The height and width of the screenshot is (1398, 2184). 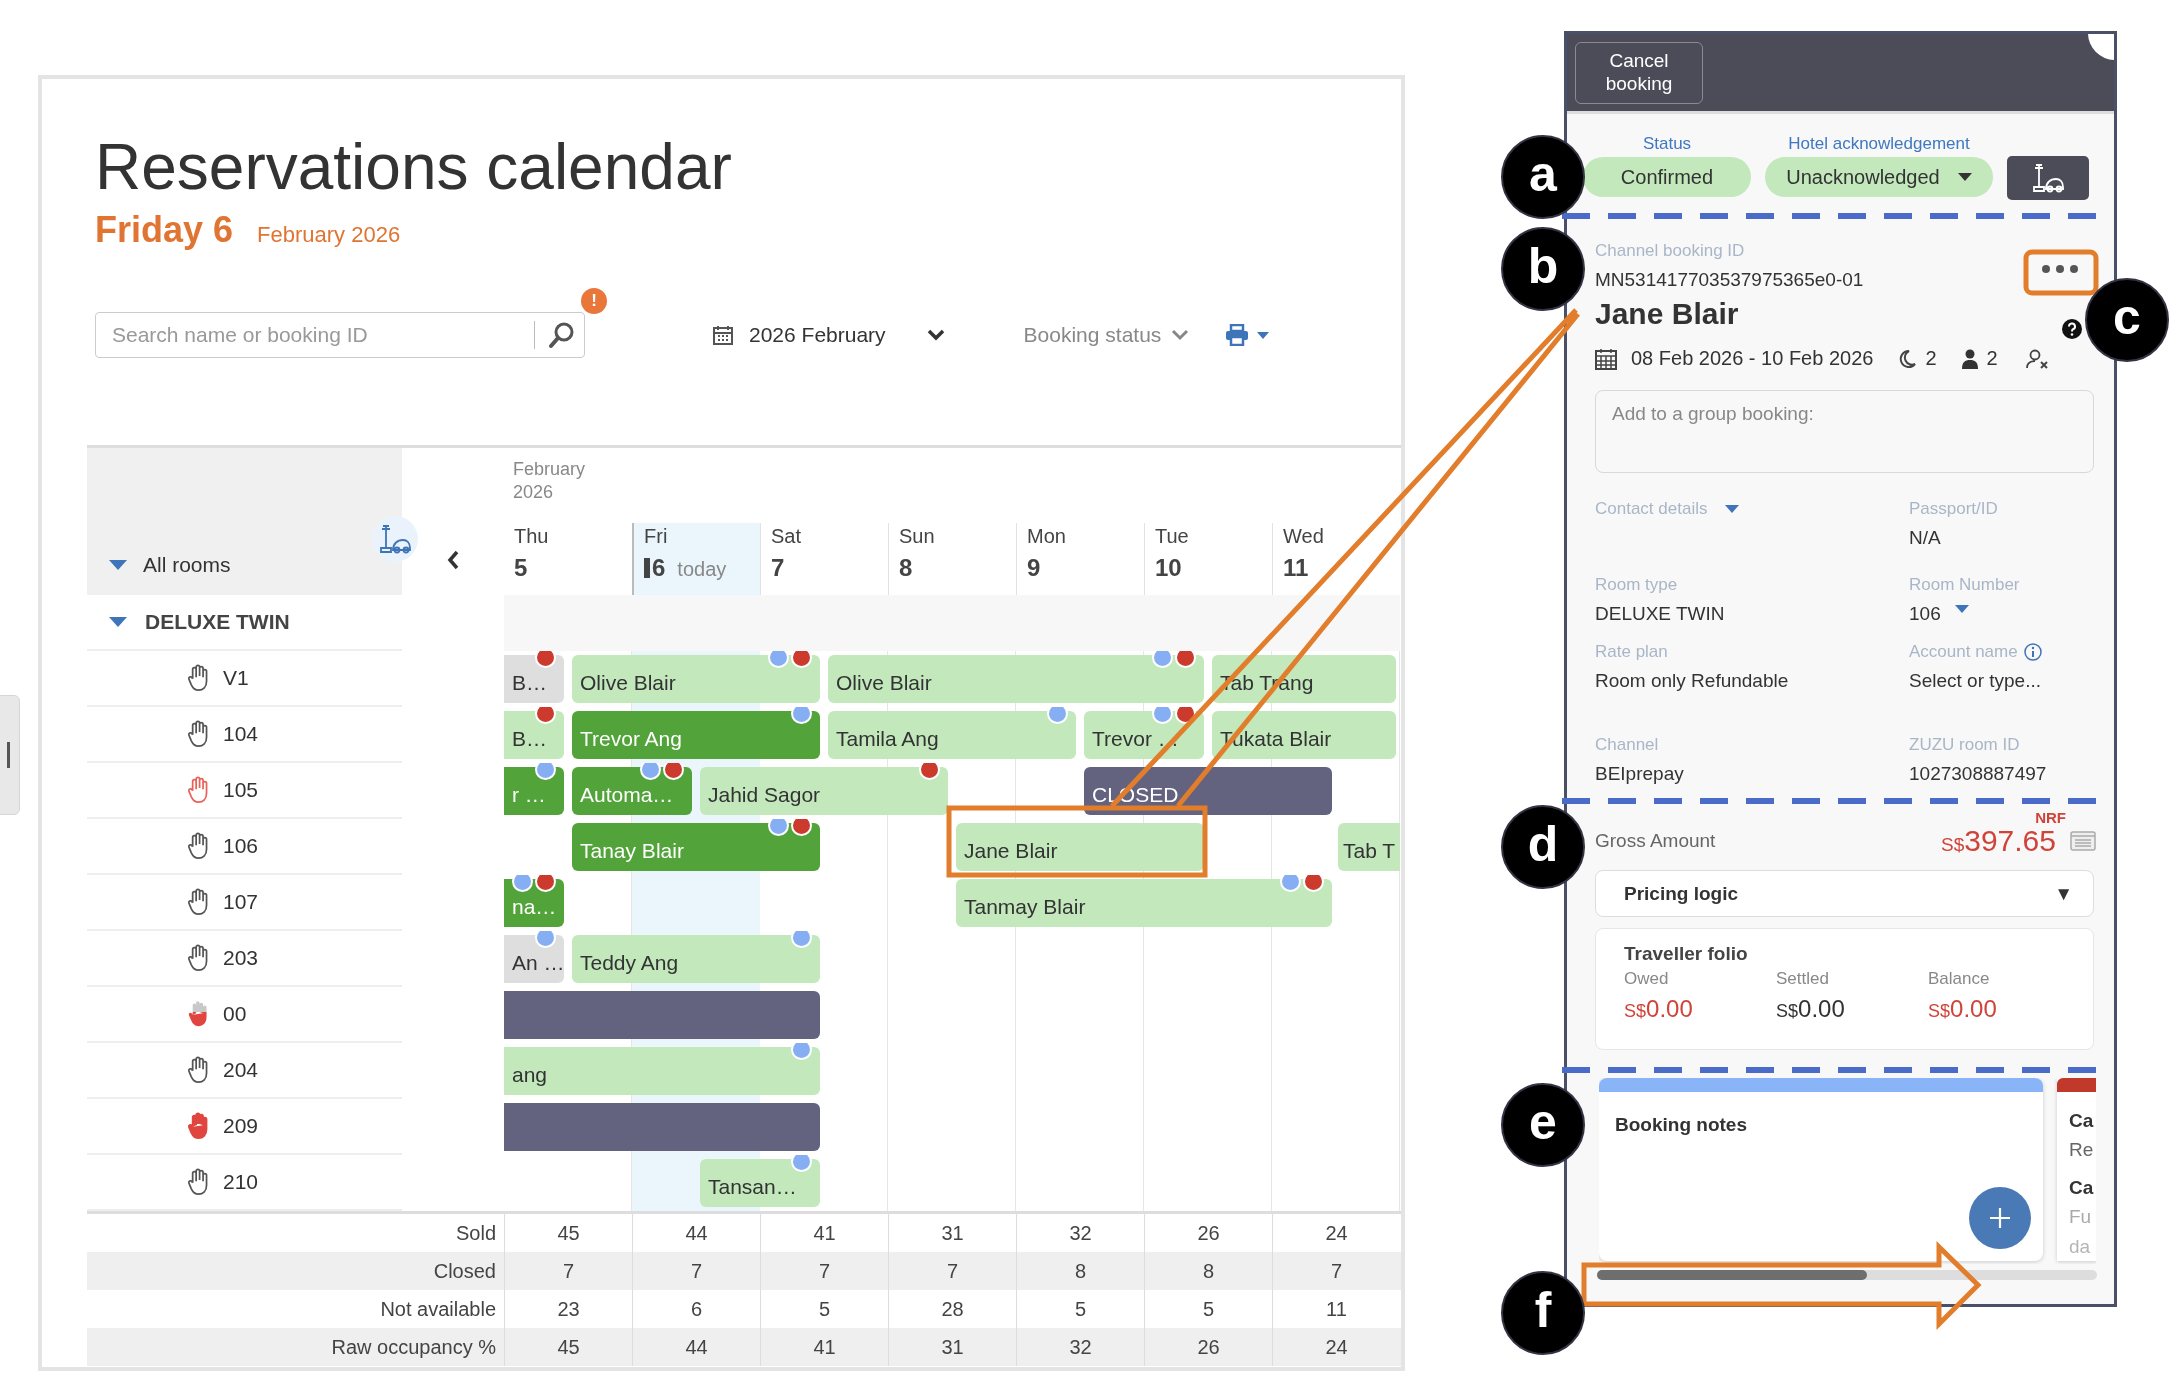 What do you see at coordinates (1925, 538) in the screenshot?
I see `field-value: N/A` at bounding box center [1925, 538].